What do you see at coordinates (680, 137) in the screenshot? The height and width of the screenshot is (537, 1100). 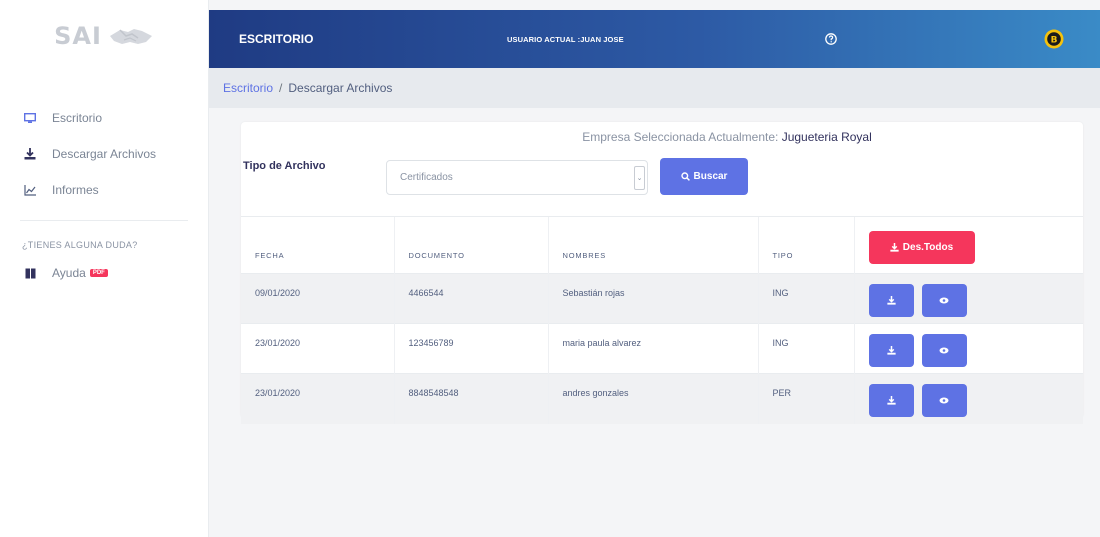 I see `company-prefix: Empresa Seleccionada Actualmente:` at bounding box center [680, 137].